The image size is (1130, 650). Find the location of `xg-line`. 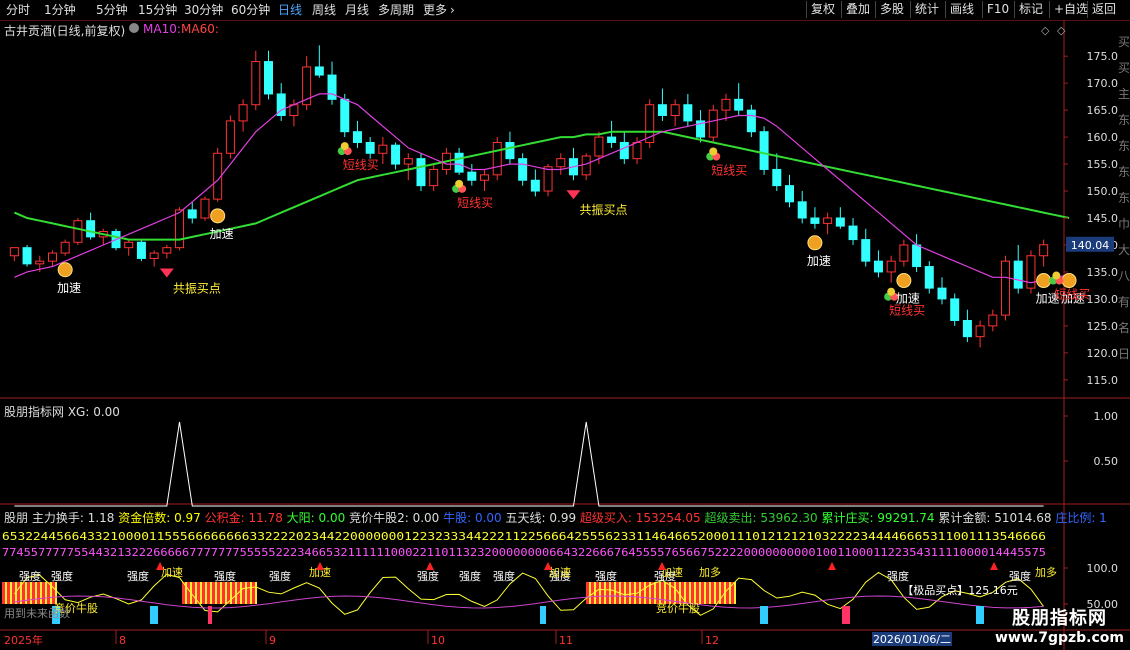

xg-line is located at coordinates (529, 464).